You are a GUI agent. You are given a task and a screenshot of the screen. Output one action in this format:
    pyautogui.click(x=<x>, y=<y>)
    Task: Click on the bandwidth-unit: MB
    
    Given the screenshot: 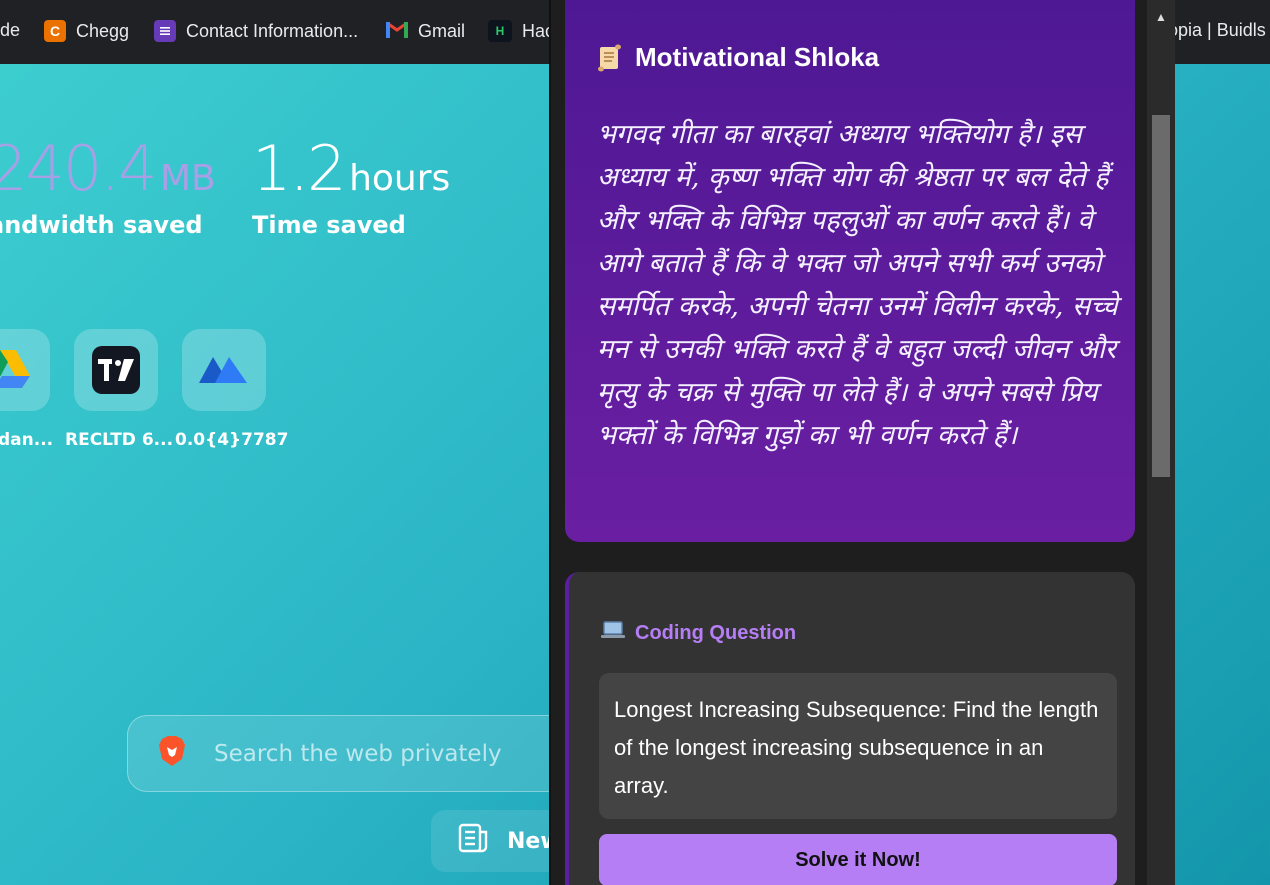 What is the action you would take?
    pyautogui.click(x=187, y=178)
    